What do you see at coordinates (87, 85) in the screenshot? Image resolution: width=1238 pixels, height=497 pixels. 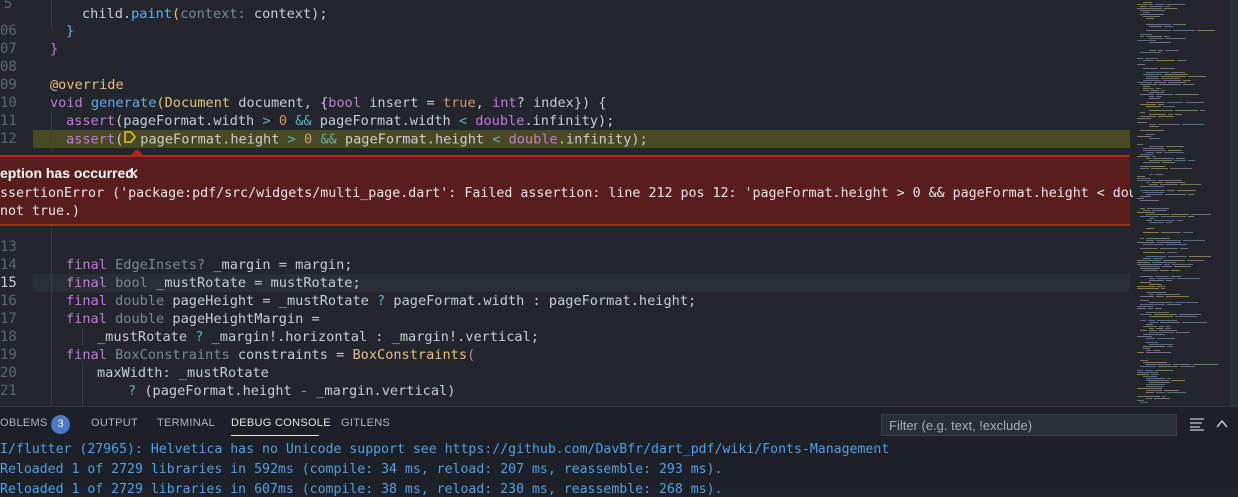 I see `code-line: @override` at bounding box center [87, 85].